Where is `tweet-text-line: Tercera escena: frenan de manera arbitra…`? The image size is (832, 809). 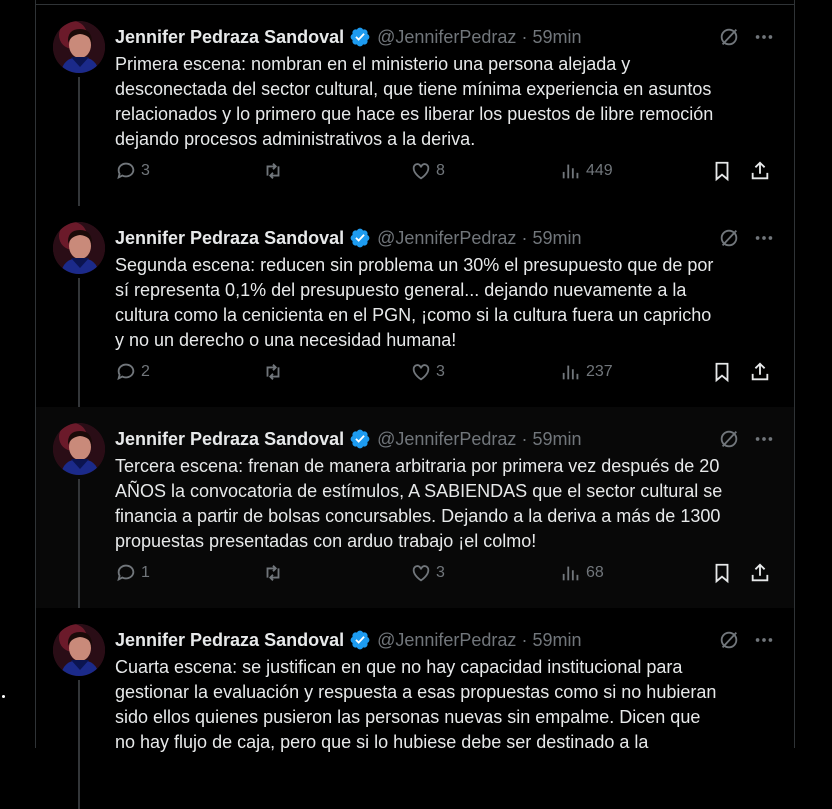 tweet-text-line: Tercera escena: frenan de manera arbitra… is located at coordinates (417, 466).